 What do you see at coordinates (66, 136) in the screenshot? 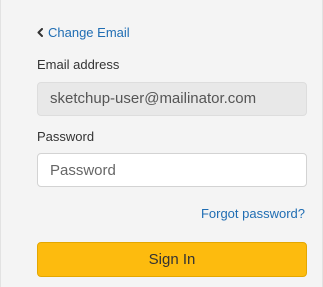
I see `password-label: Password` at bounding box center [66, 136].